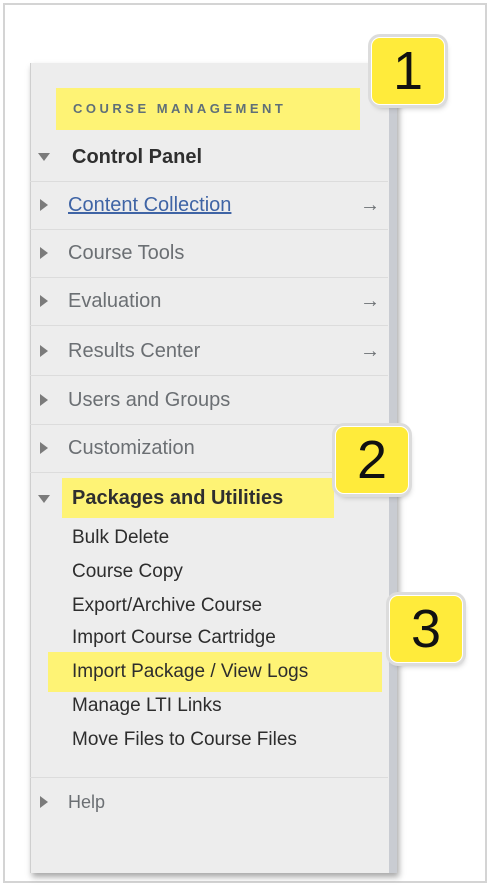 Image resolution: width=492 pixels, height=887 pixels. What do you see at coordinates (190, 672) in the screenshot?
I see `menu-item-import-package-view-logs: Import Package / View Logs` at bounding box center [190, 672].